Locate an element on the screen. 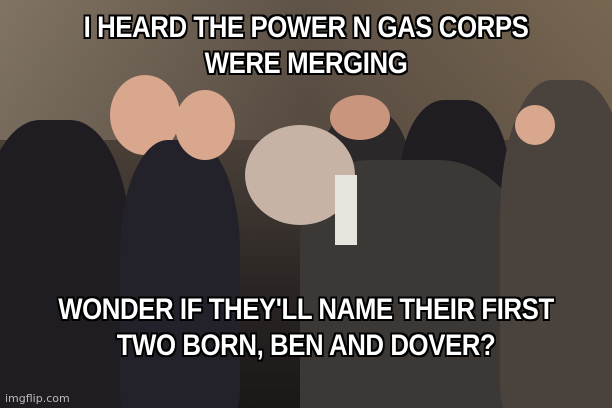  man-left-suit is located at coordinates (65, 264).